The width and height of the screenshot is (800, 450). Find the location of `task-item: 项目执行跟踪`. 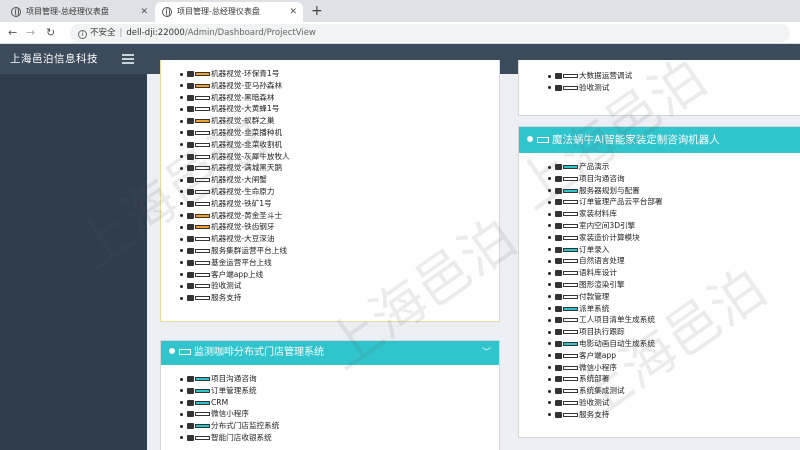

task-item: 项目执行跟踪 is located at coordinates (674, 332).